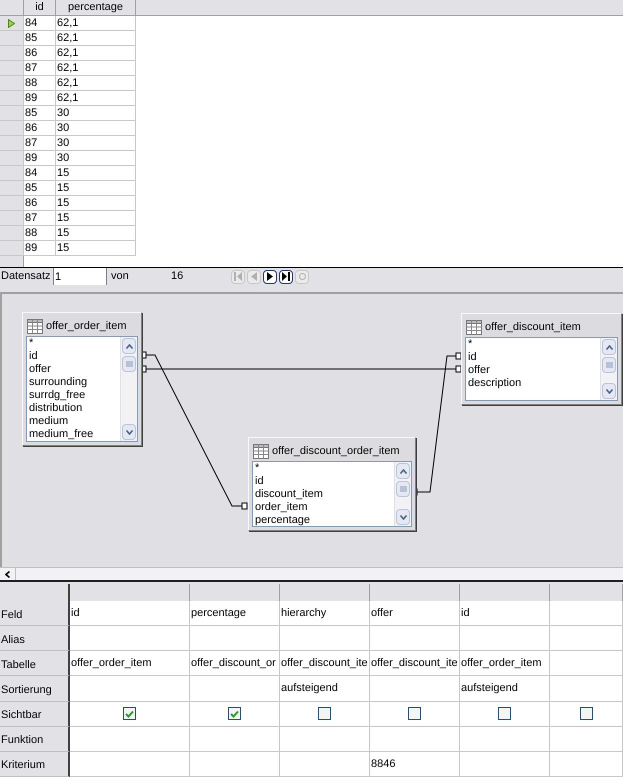  I want to click on field-item: surrdg_free, so click(74, 395).